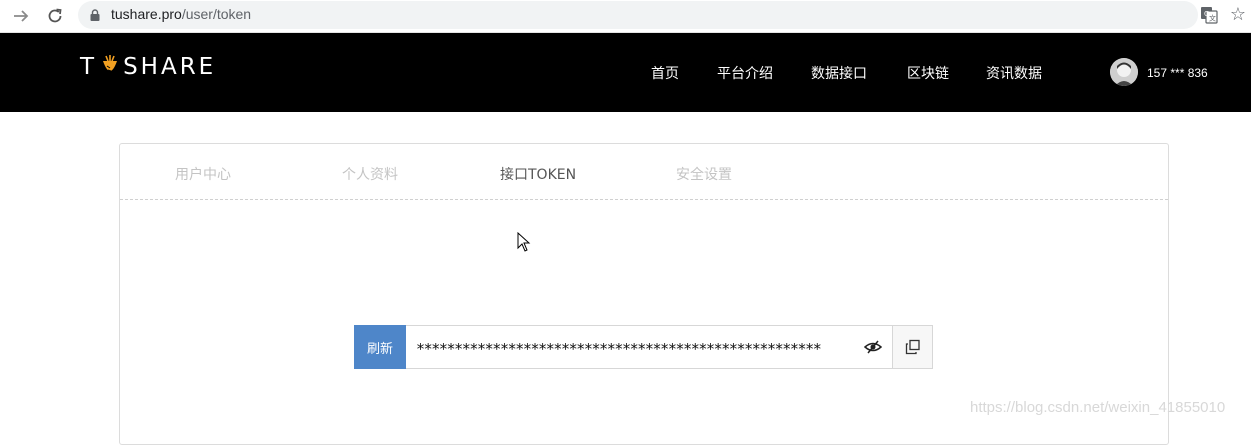 The width and height of the screenshot is (1251, 445). I want to click on mouse-cursor-icon, so click(524, 242).